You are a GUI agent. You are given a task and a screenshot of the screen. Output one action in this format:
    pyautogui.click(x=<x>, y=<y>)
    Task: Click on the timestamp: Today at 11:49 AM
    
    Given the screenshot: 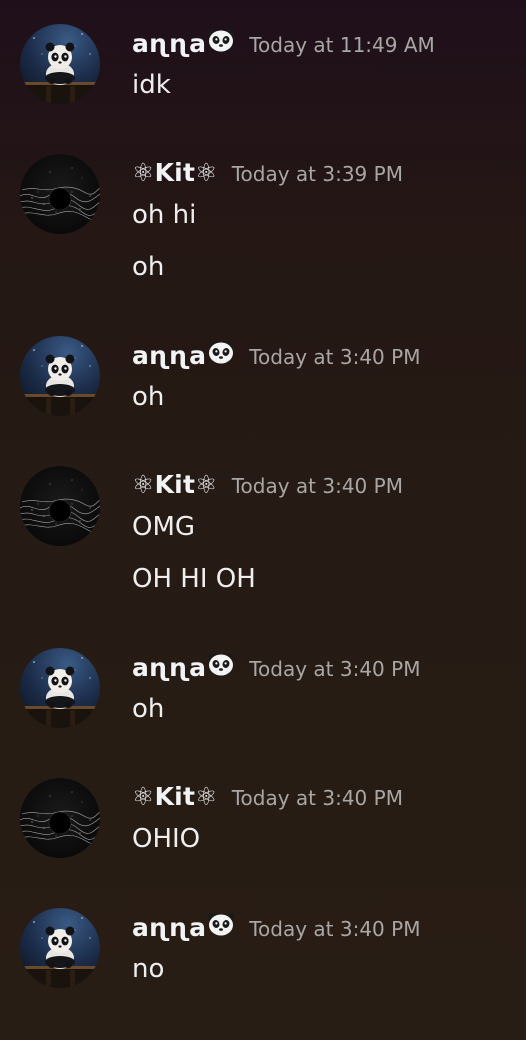 What is the action you would take?
    pyautogui.click(x=342, y=45)
    